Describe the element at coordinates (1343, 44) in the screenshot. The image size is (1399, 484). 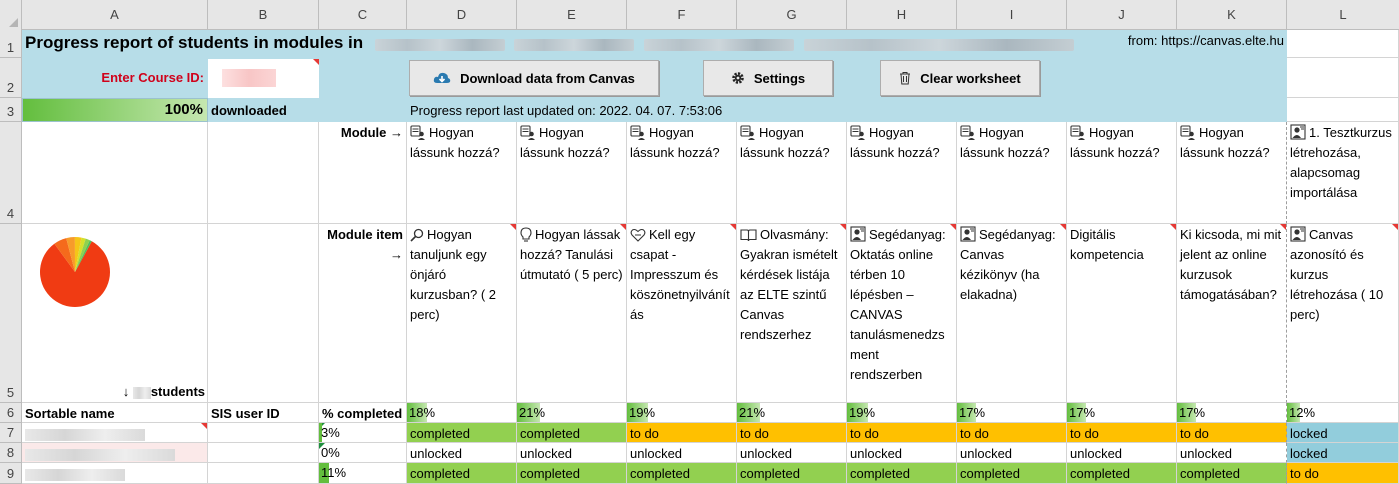
I see `cell-l1` at that location.